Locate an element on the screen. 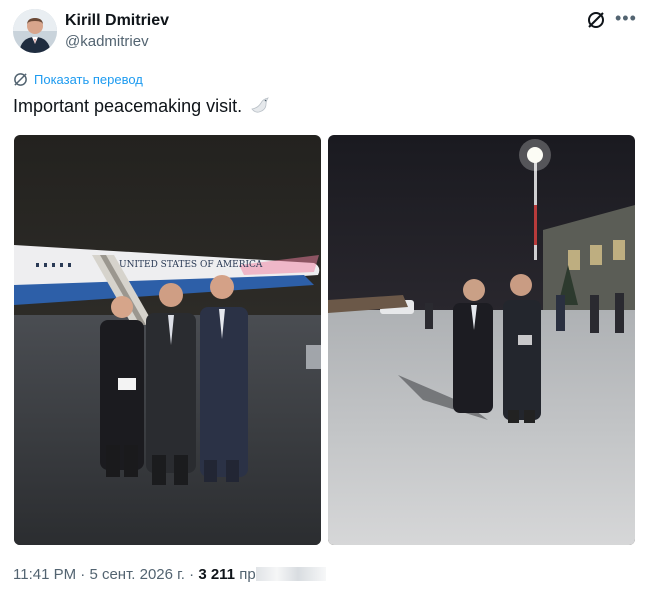 This screenshot has height=590, width=647. views-blur is located at coordinates (290, 574).